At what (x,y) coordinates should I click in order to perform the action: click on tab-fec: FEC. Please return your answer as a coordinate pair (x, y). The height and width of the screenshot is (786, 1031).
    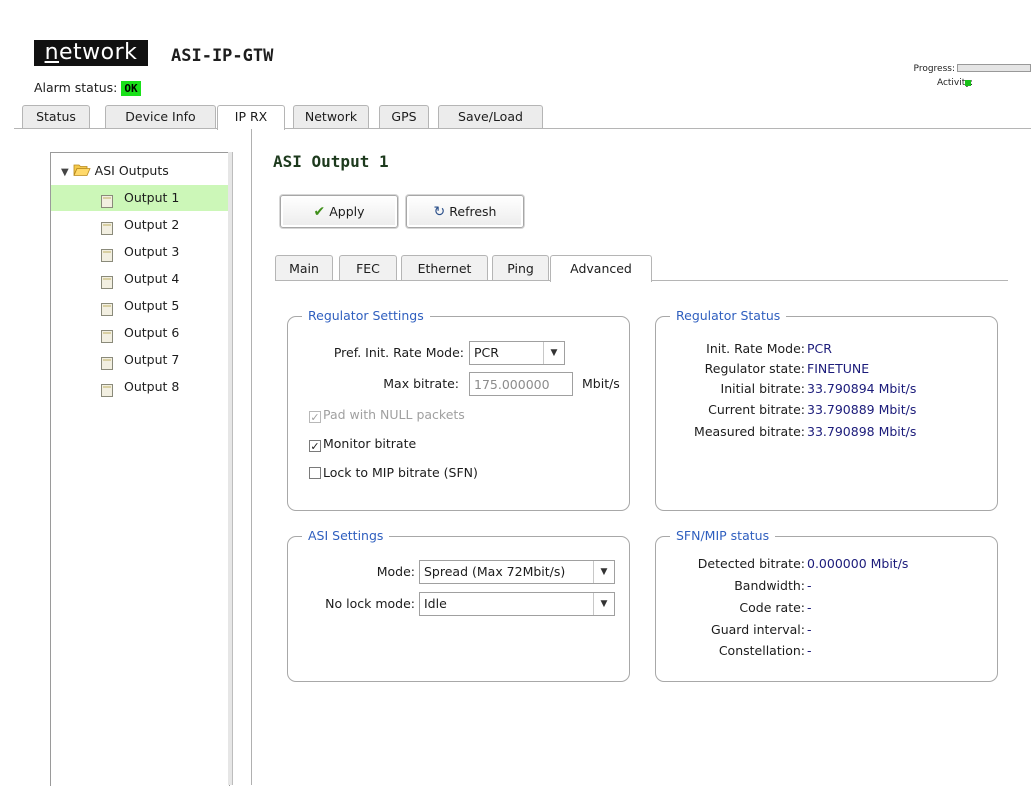
    Looking at the image, I should click on (368, 267).